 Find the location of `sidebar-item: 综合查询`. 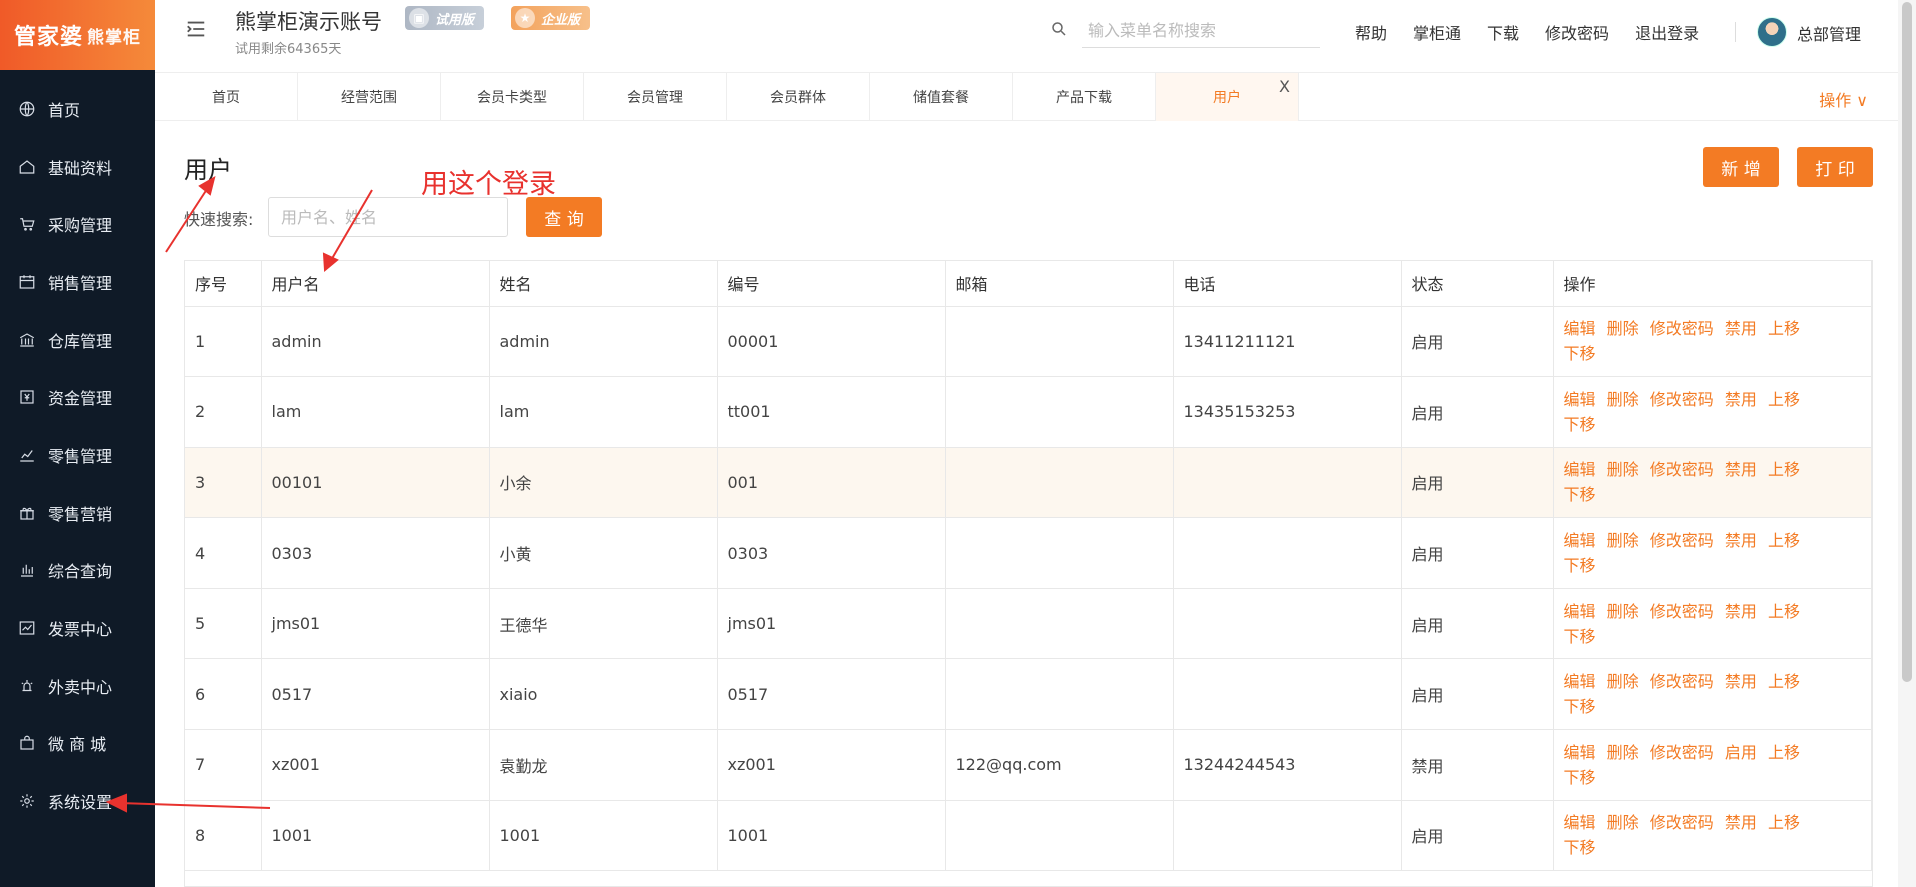

sidebar-item: 综合查询 is located at coordinates (77, 571).